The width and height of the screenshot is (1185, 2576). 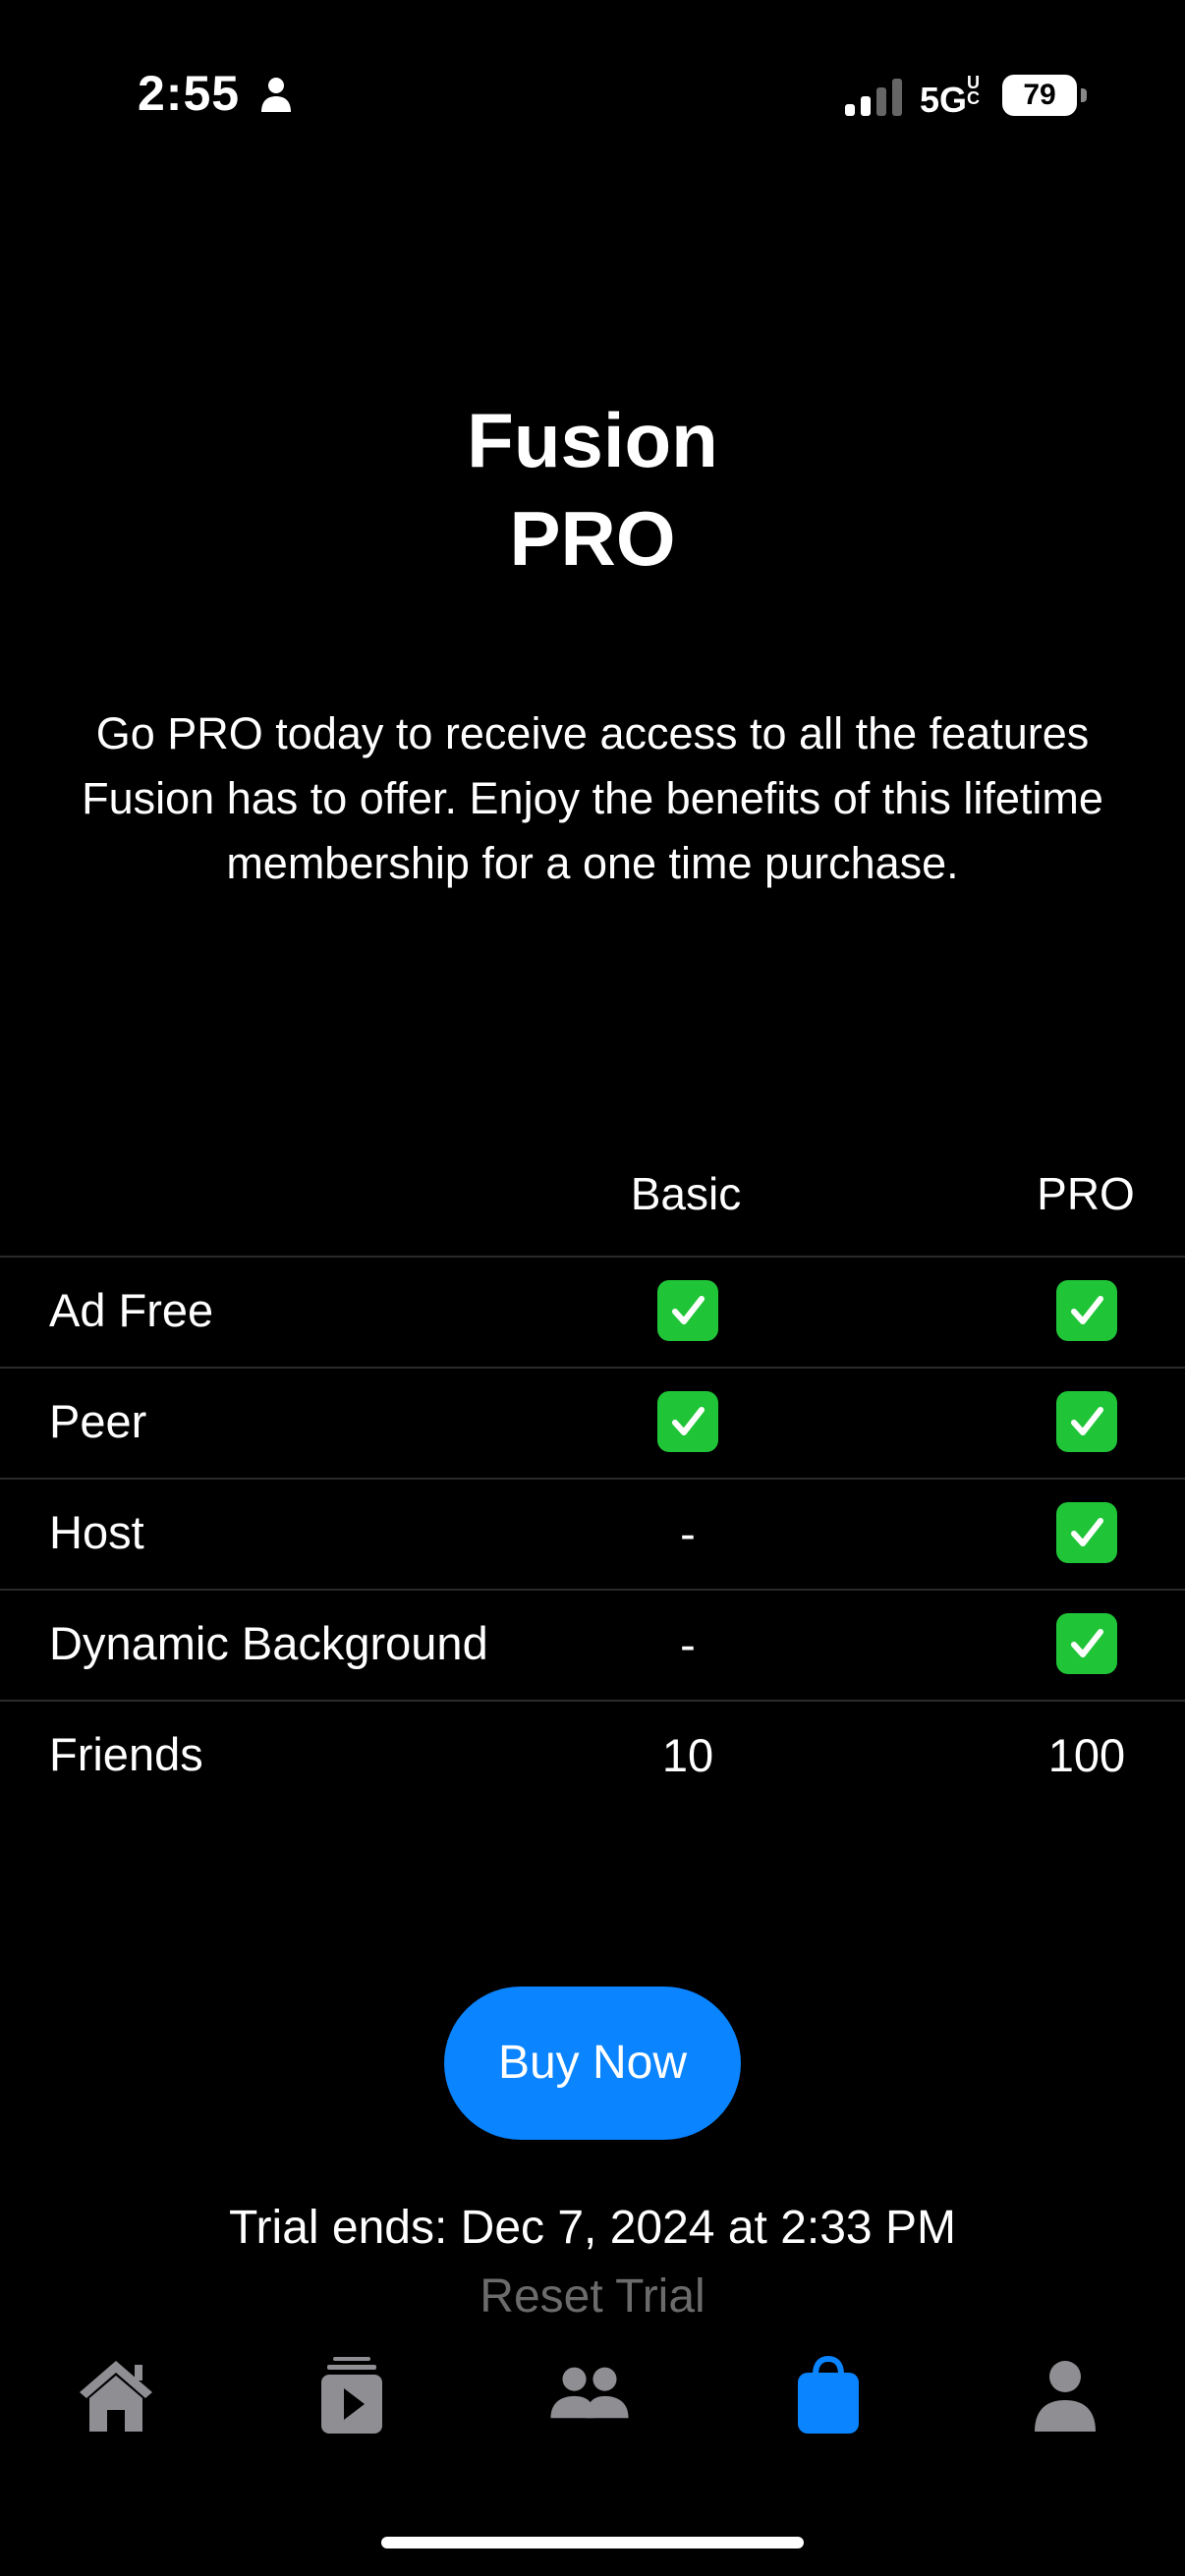 I want to click on comparison-header: Basic PRO, so click(x=592, y=1208).